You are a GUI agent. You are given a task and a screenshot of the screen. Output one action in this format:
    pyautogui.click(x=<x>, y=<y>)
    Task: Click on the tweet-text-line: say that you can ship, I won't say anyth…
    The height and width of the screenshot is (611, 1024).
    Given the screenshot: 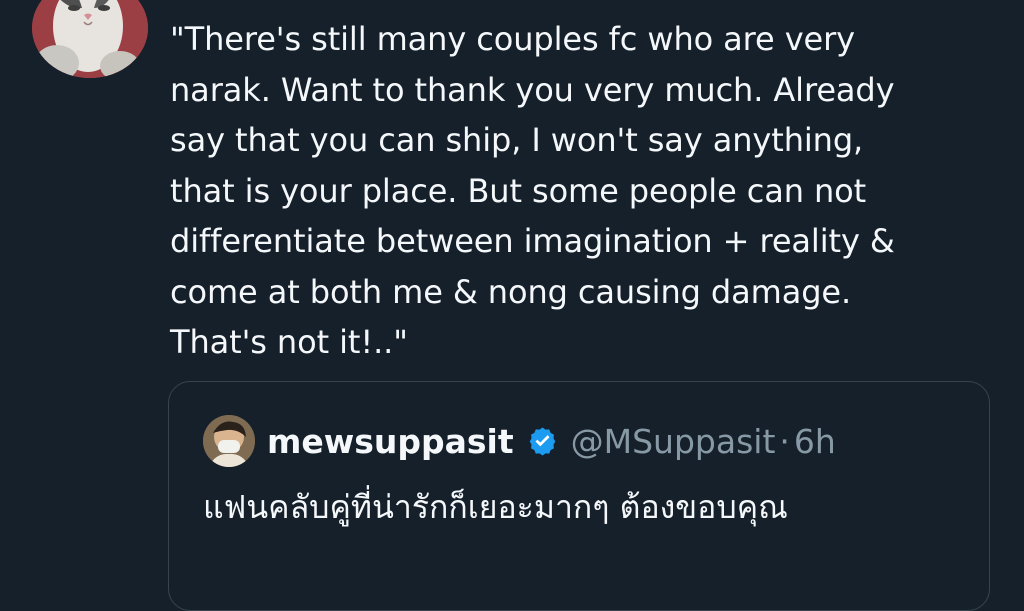 What is the action you would take?
    pyautogui.click(x=517, y=140)
    